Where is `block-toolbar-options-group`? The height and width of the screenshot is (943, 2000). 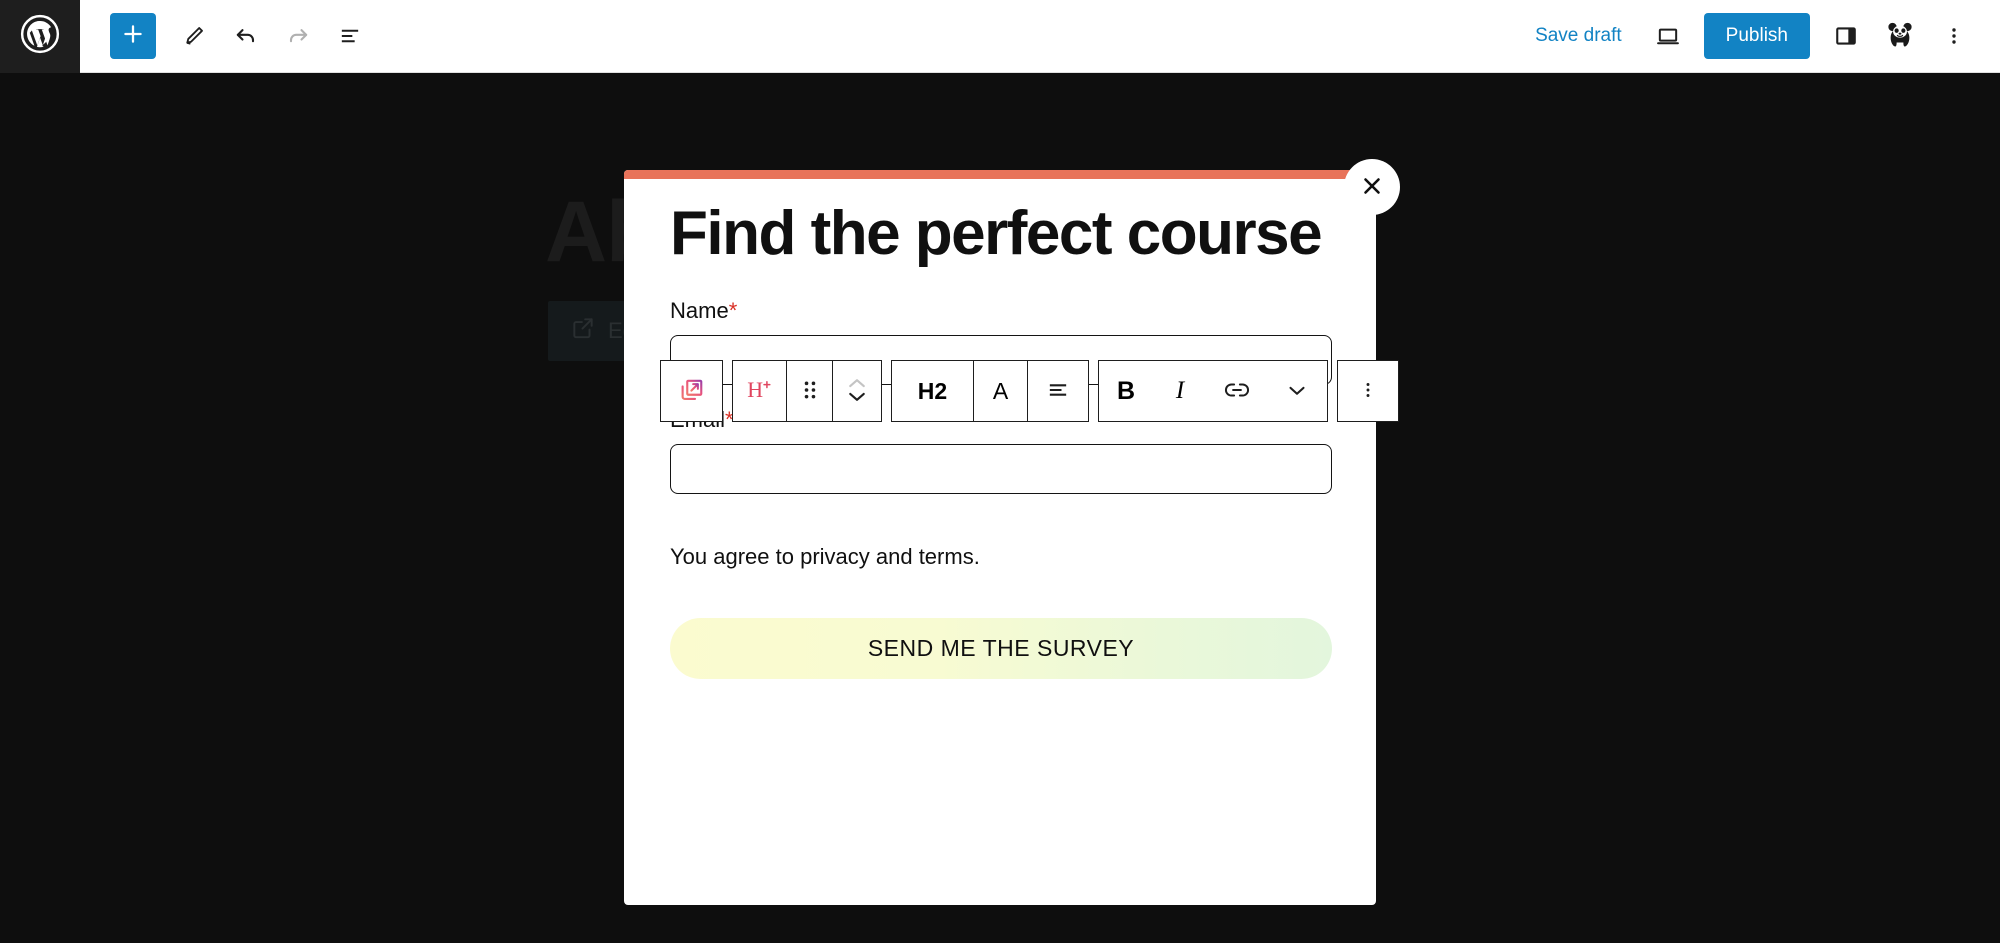
block-toolbar-options-group is located at coordinates (1368, 391).